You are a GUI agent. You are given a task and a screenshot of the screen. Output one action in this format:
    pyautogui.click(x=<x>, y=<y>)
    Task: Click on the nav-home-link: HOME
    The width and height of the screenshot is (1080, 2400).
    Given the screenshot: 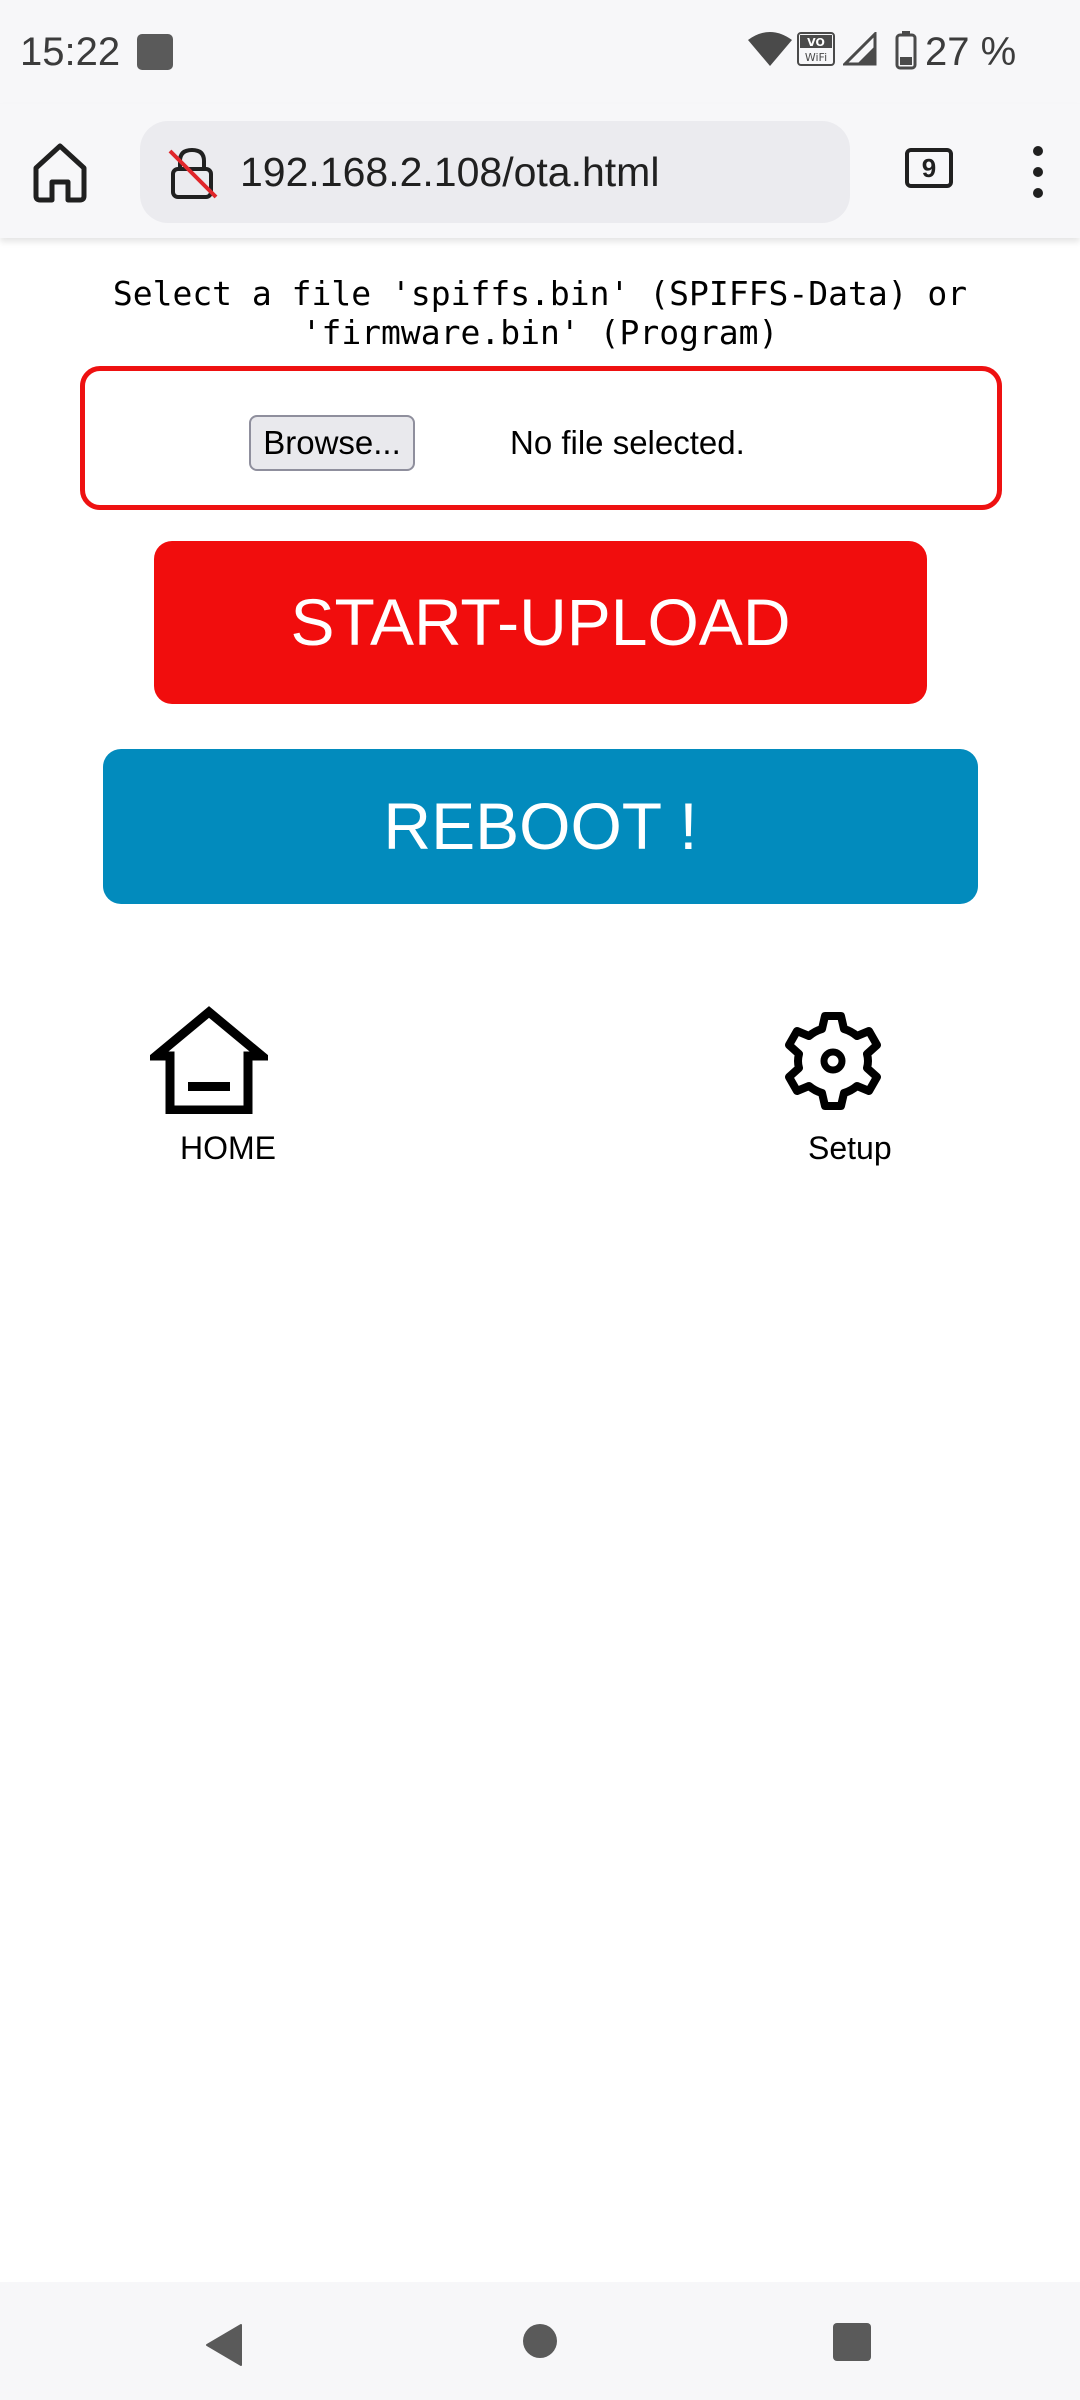 What is the action you would take?
    pyautogui.click(x=230, y=1091)
    